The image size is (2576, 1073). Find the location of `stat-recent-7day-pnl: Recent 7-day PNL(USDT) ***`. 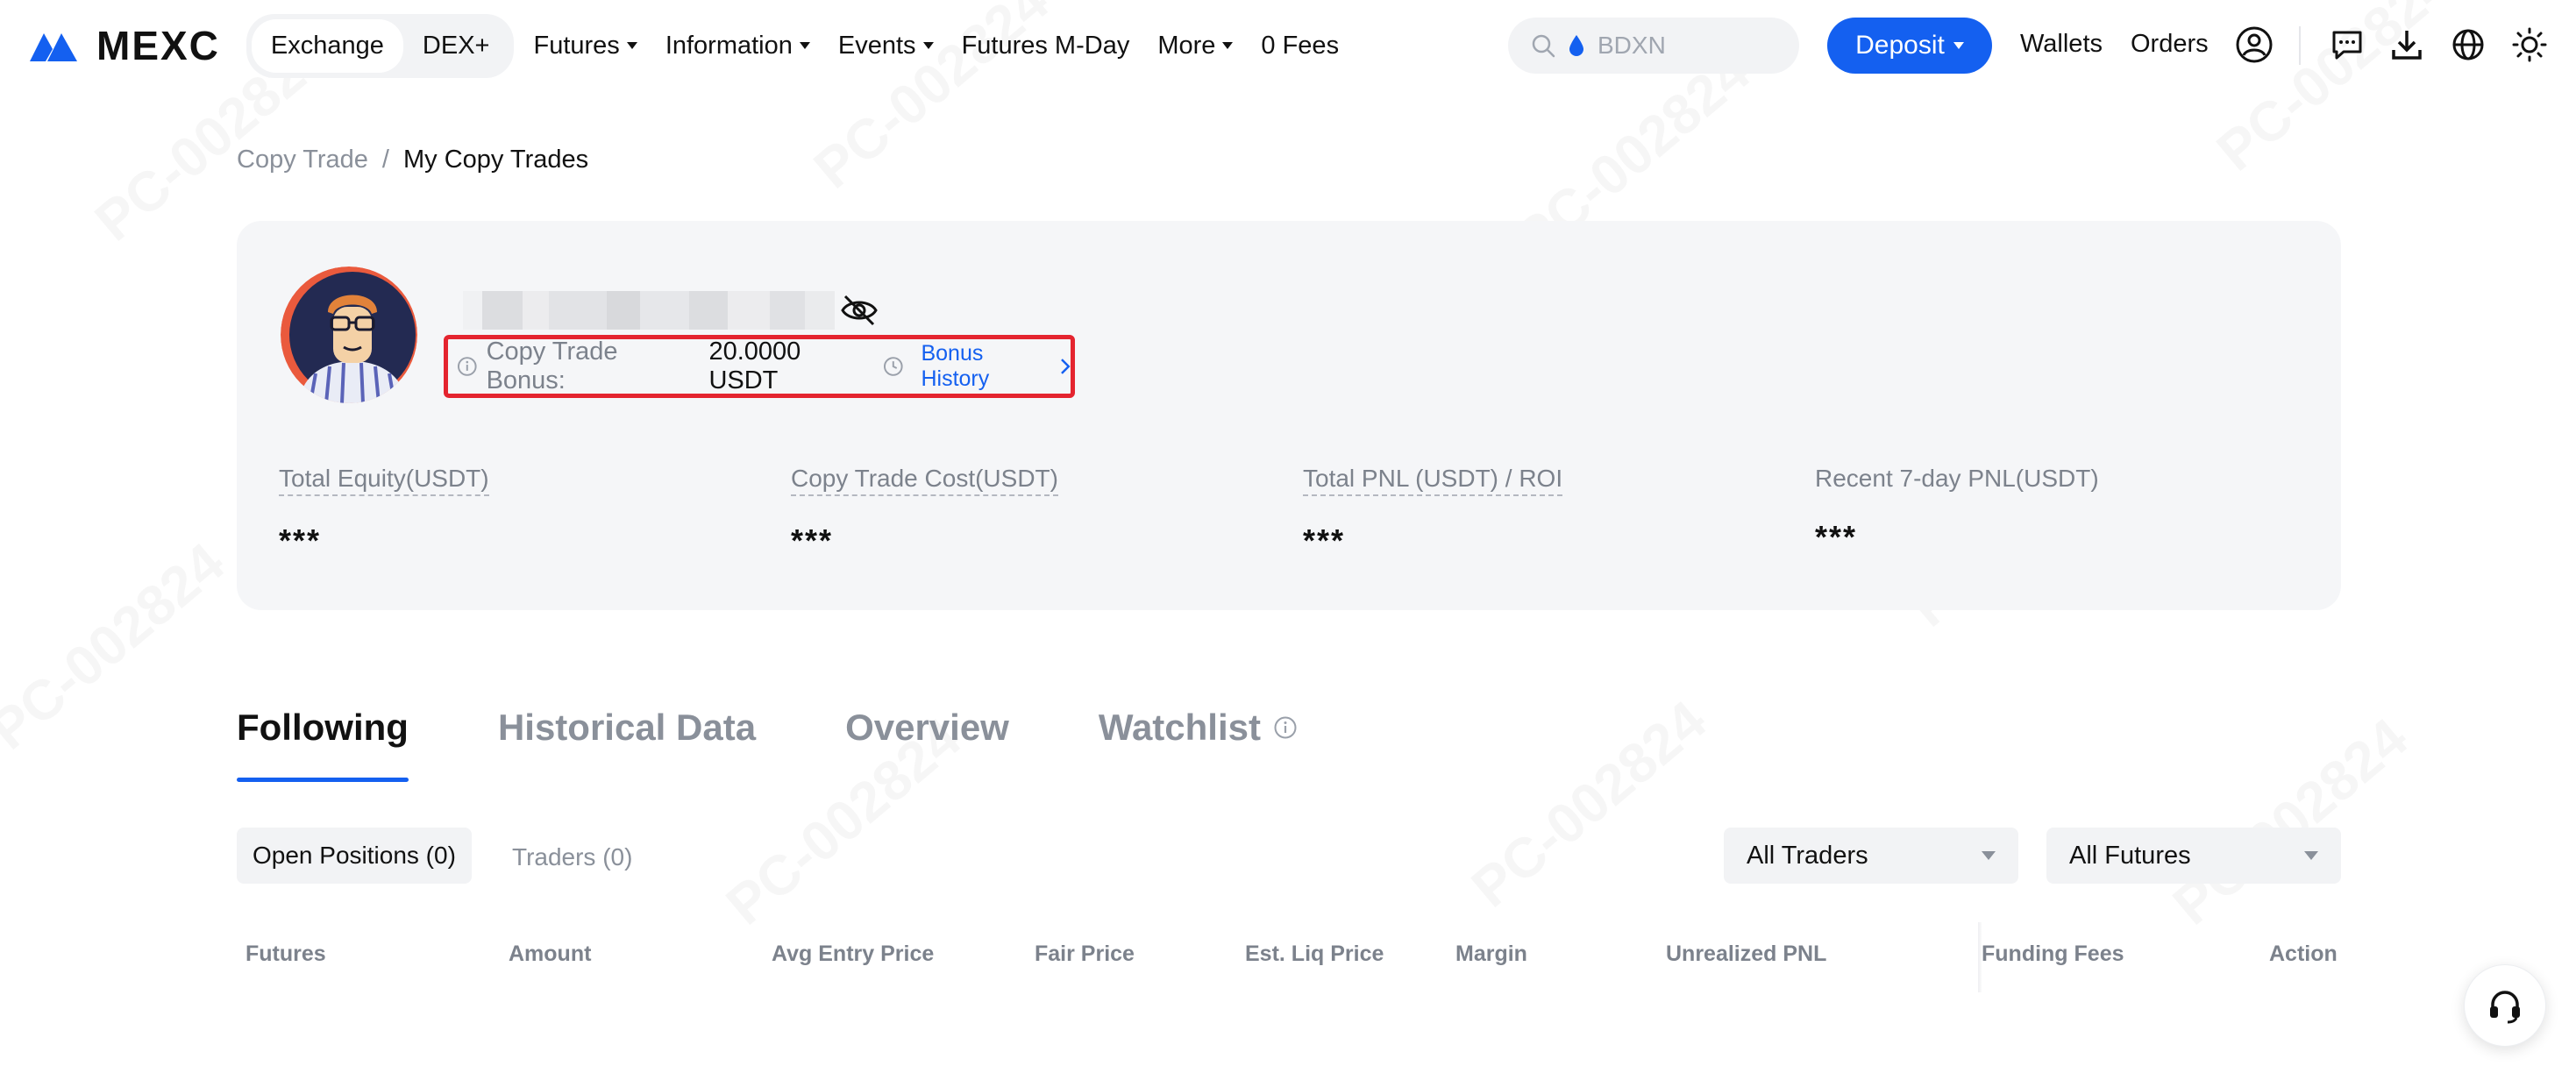

stat-recent-7day-pnl: Recent 7-day PNL(USDT) *** is located at coordinates (2071, 512).